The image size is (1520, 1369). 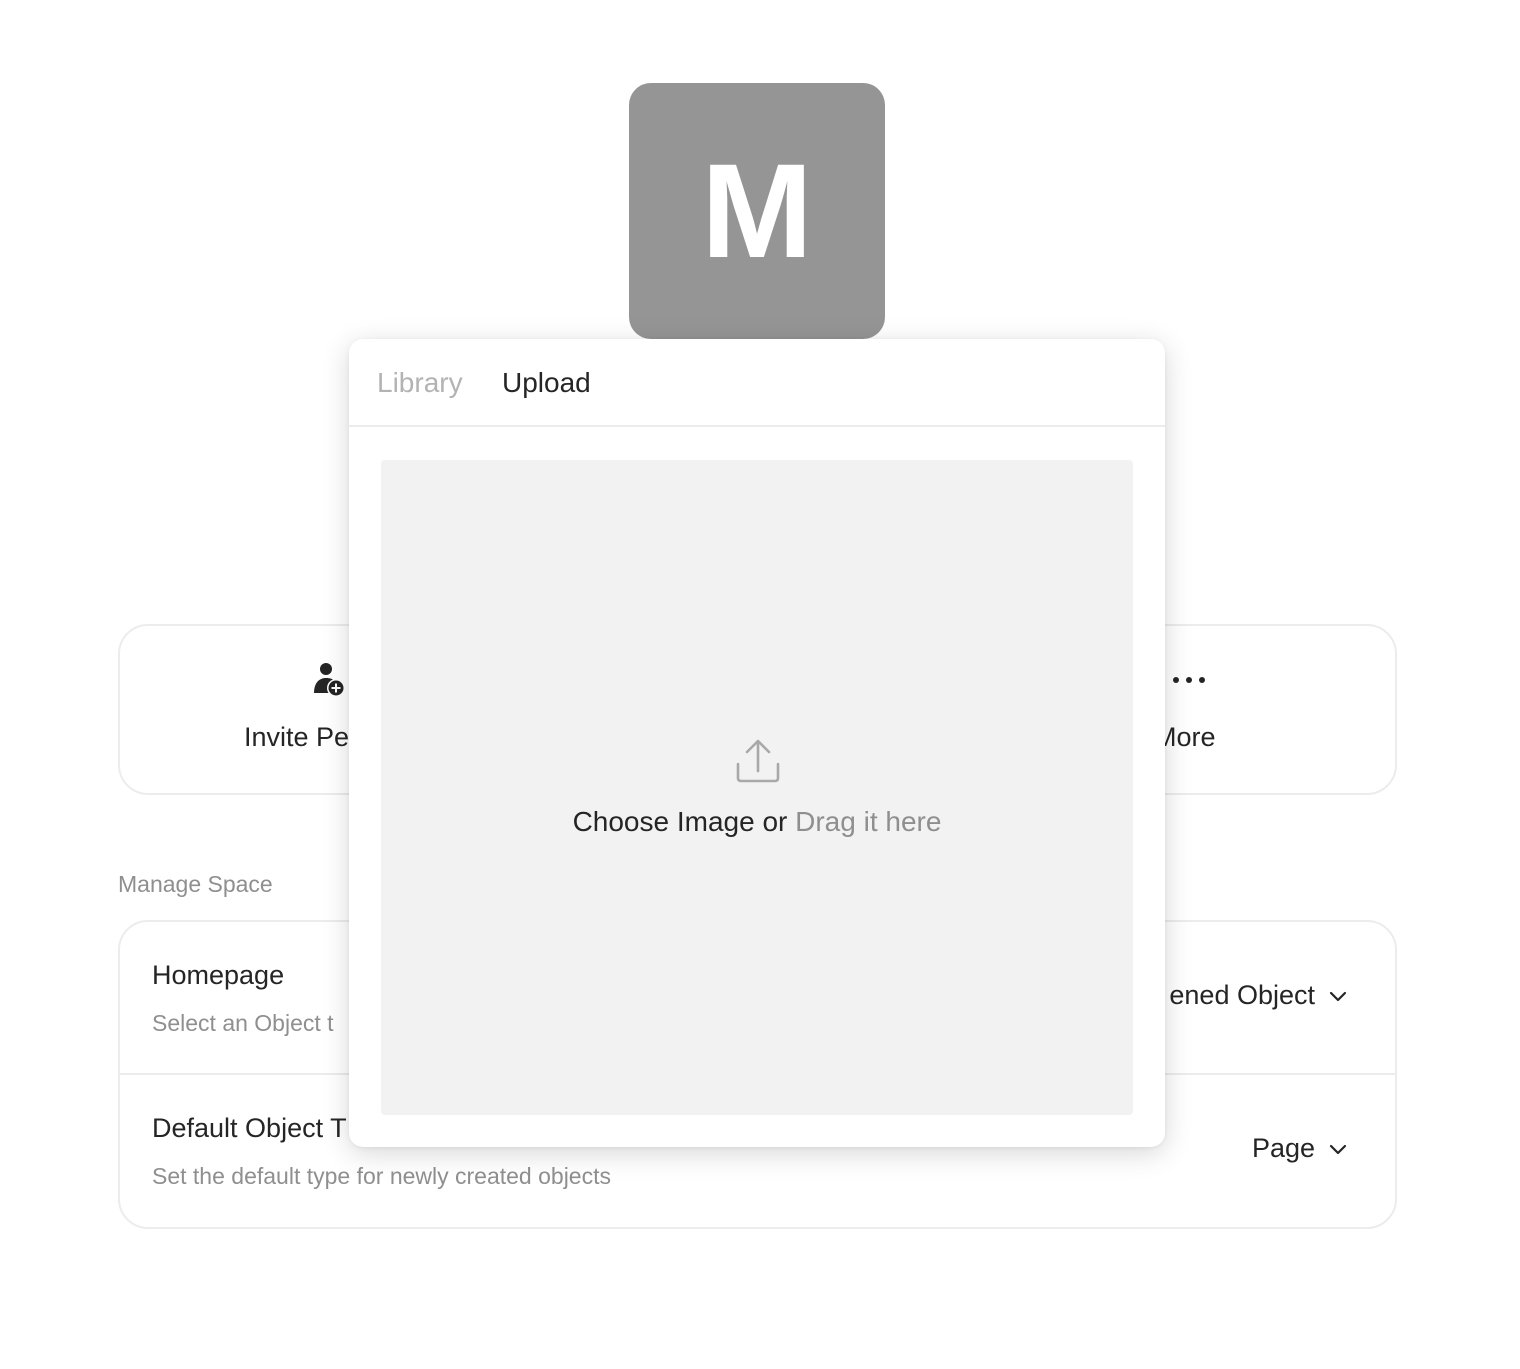 I want to click on homepage-select: ened Object, so click(x=1258, y=995).